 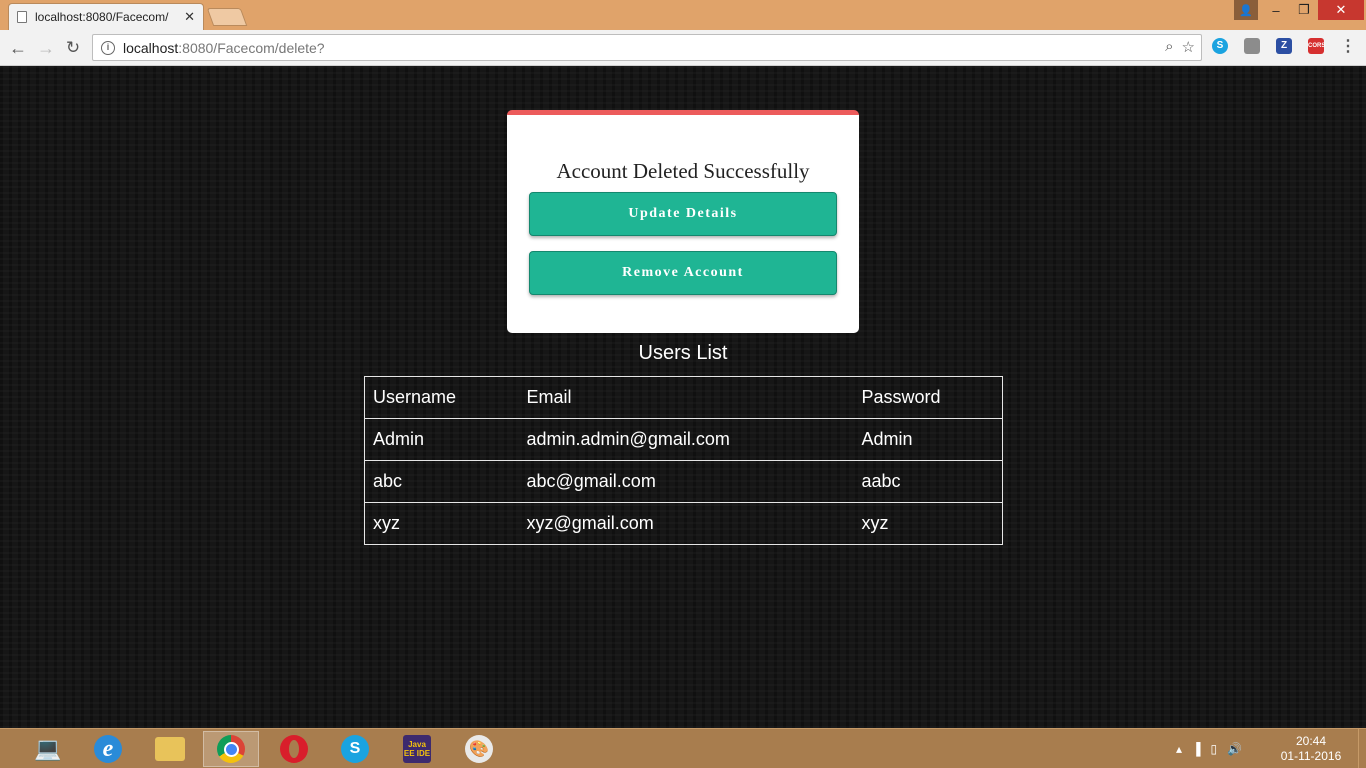 I want to click on cell-email: xyz@gmail.com, so click(x=686, y=523).